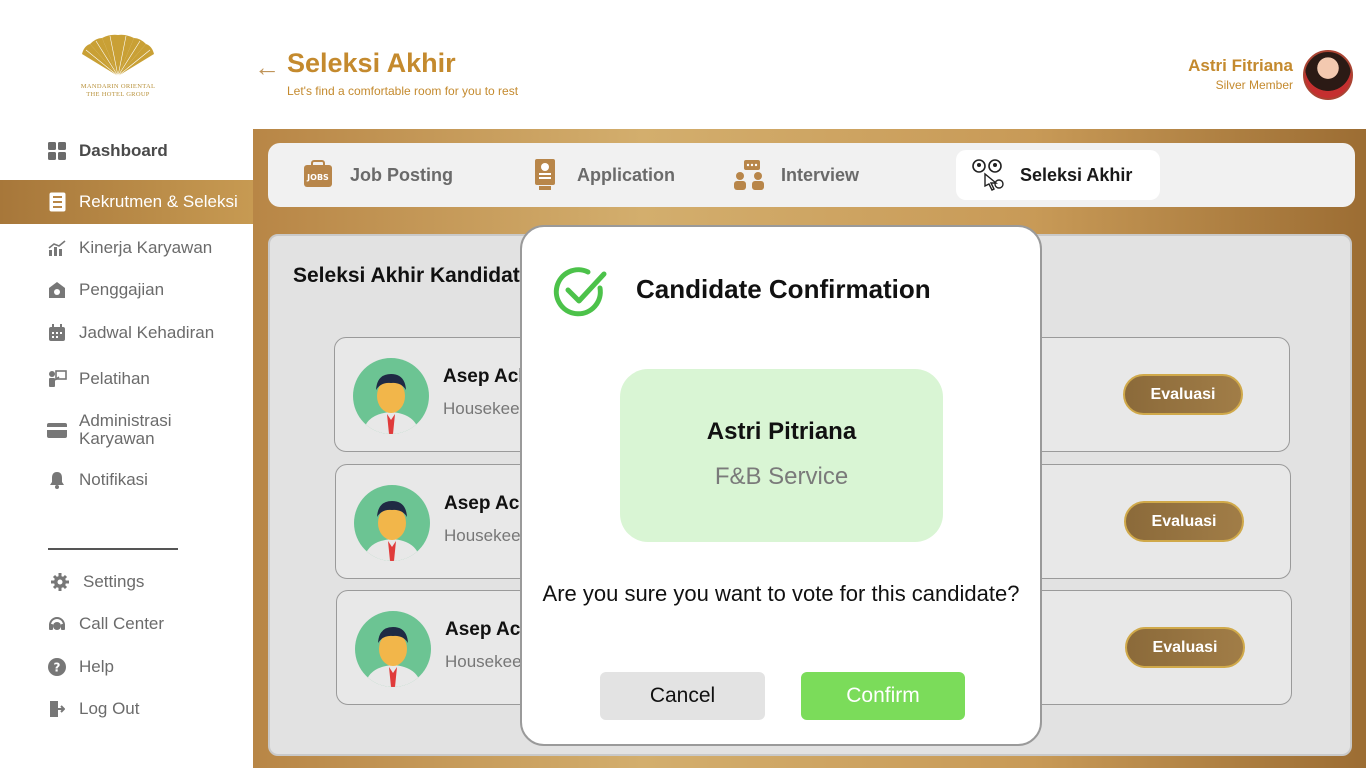 This screenshot has height=768, width=1366. What do you see at coordinates (1328, 75) in the screenshot?
I see `avatar` at bounding box center [1328, 75].